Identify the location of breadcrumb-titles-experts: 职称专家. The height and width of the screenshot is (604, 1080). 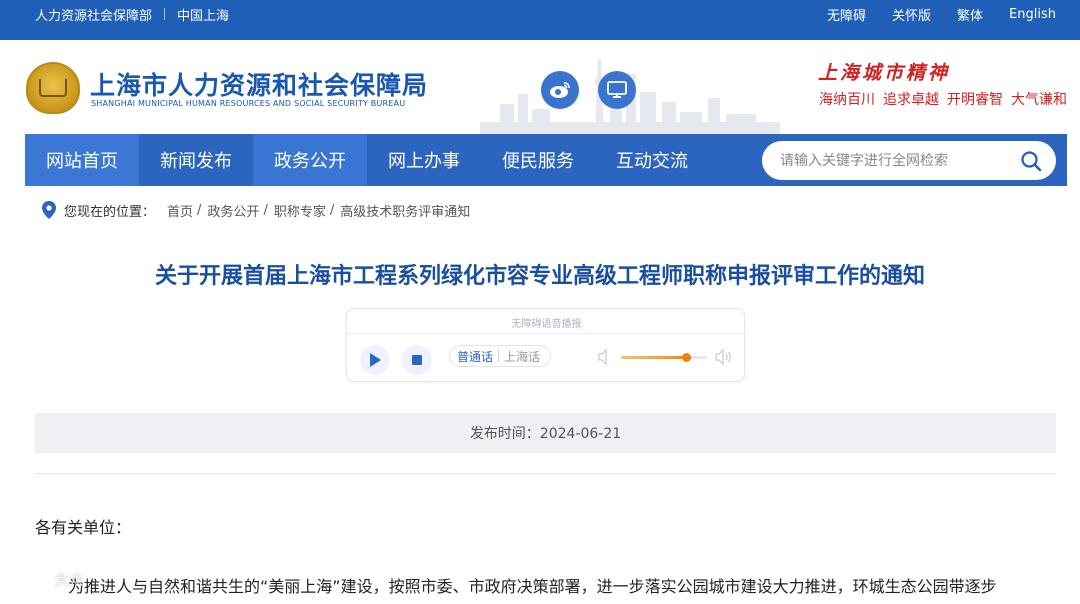
(300, 210).